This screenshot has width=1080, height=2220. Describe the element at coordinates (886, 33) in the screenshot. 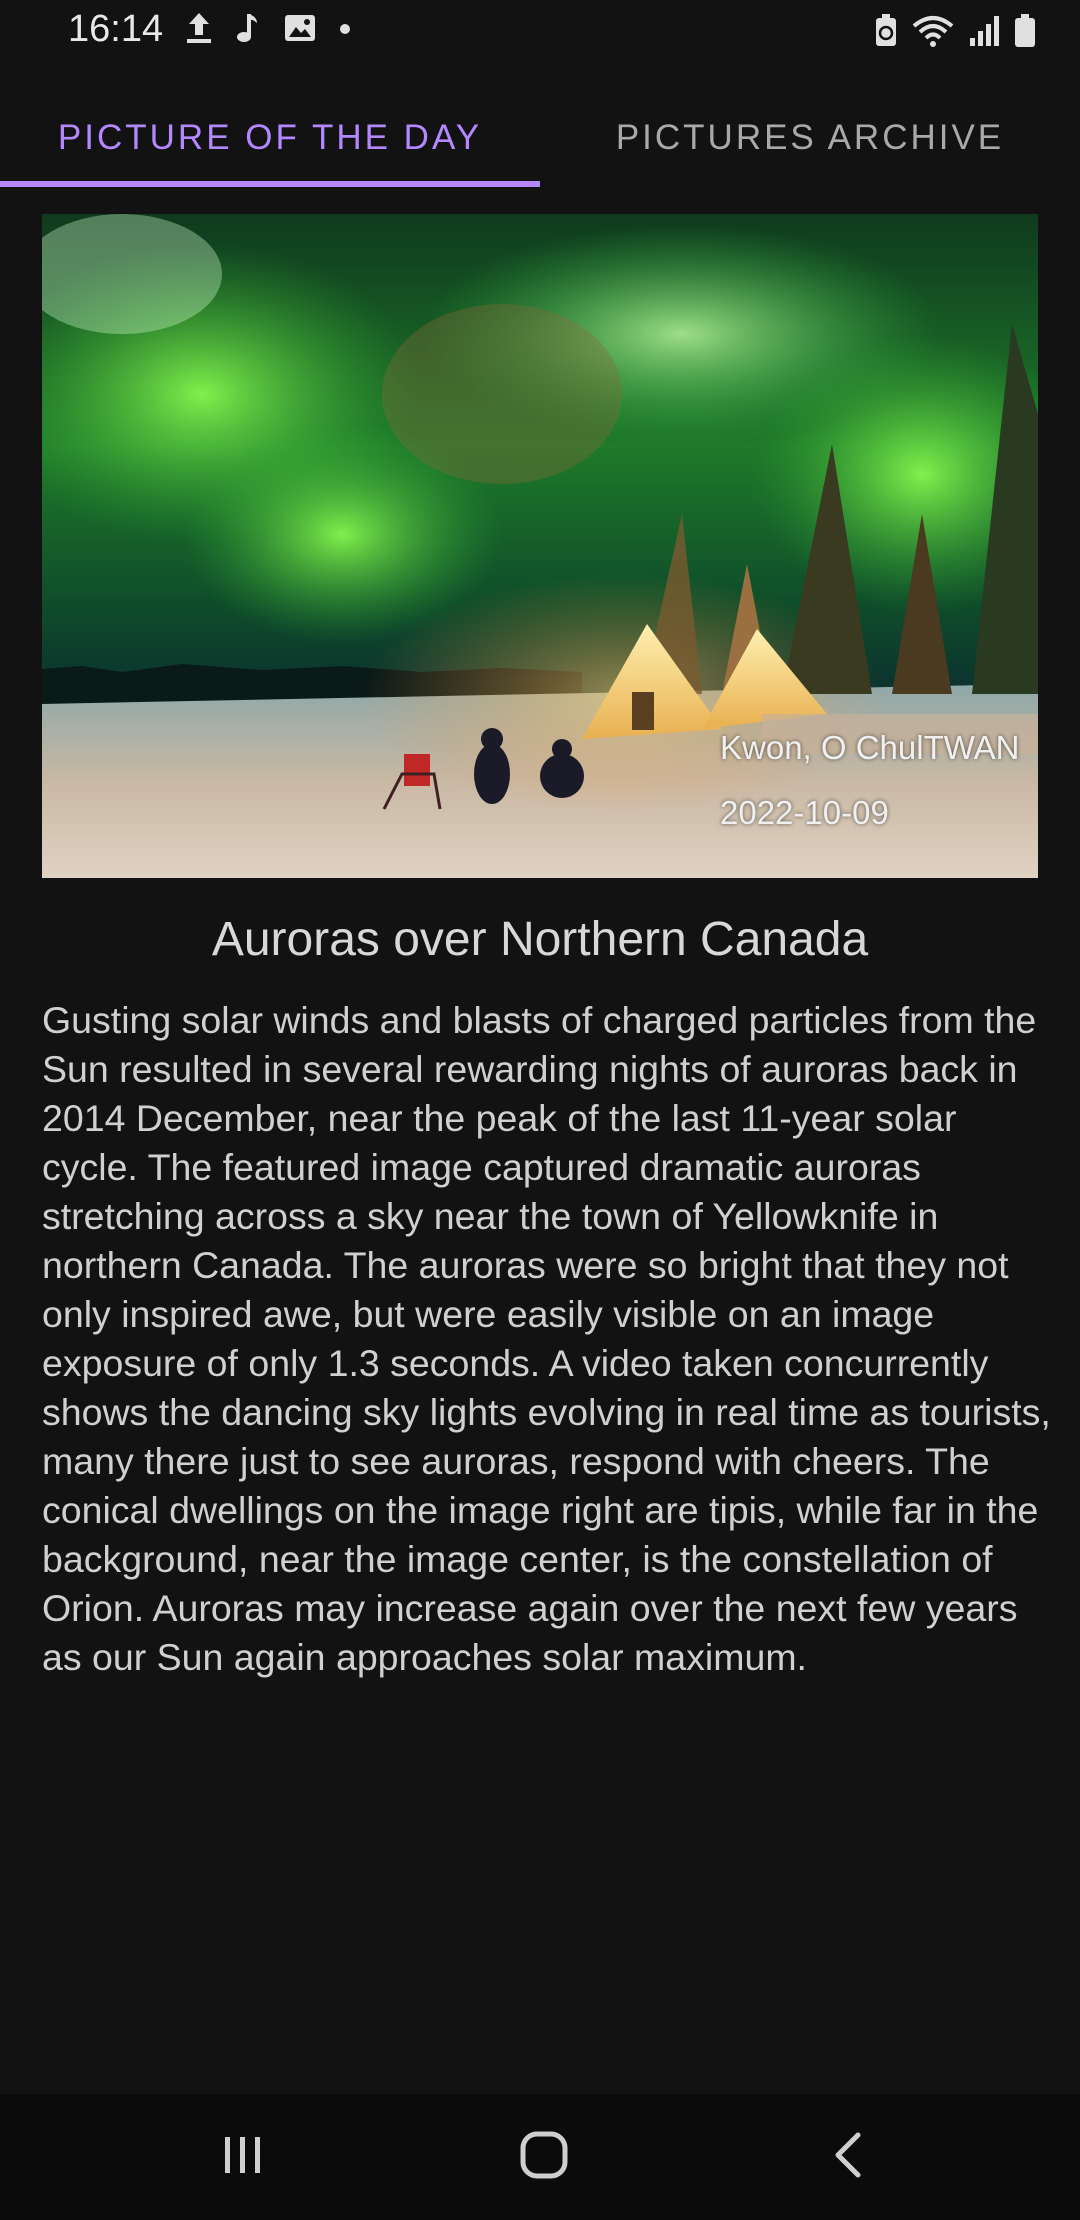

I see `battery-saver-icon` at that location.